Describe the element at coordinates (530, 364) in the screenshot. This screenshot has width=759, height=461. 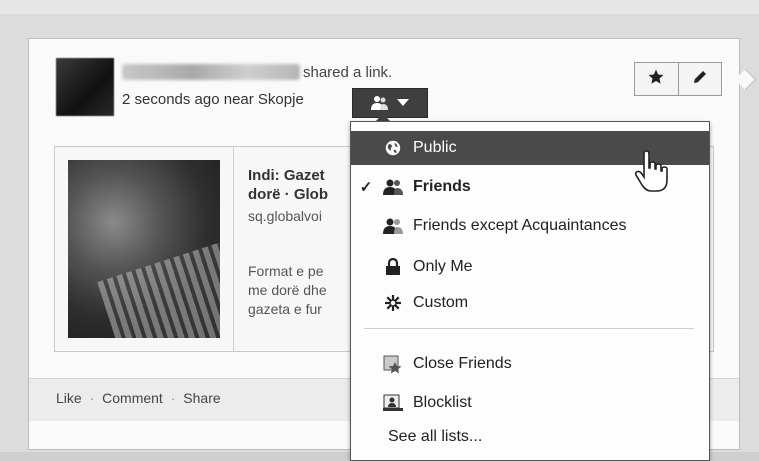
I see `menu-item-close-friends: Close Friends` at that location.